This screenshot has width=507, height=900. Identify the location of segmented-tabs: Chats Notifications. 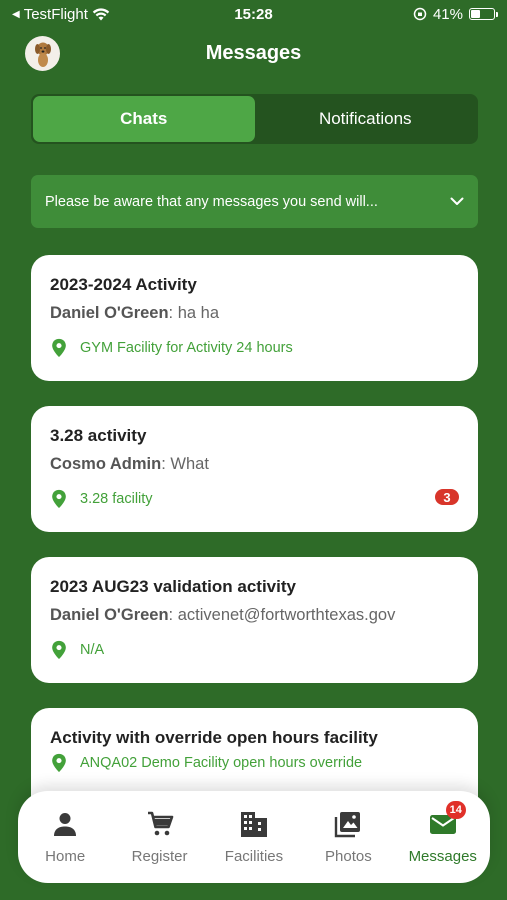
(254, 119).